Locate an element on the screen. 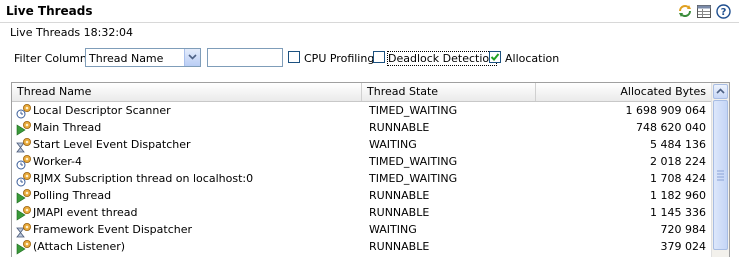 The width and height of the screenshot is (739, 257). help-icon: ? is located at coordinates (723, 11).